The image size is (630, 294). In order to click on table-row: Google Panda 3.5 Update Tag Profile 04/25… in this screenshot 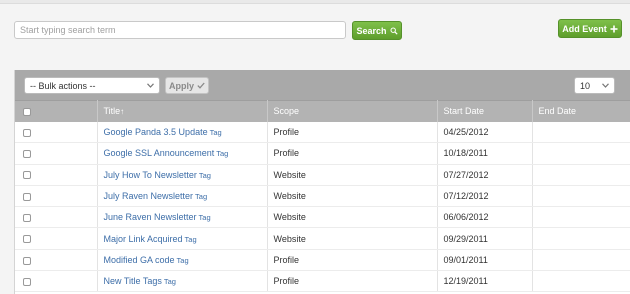, I will do `click(322, 132)`.